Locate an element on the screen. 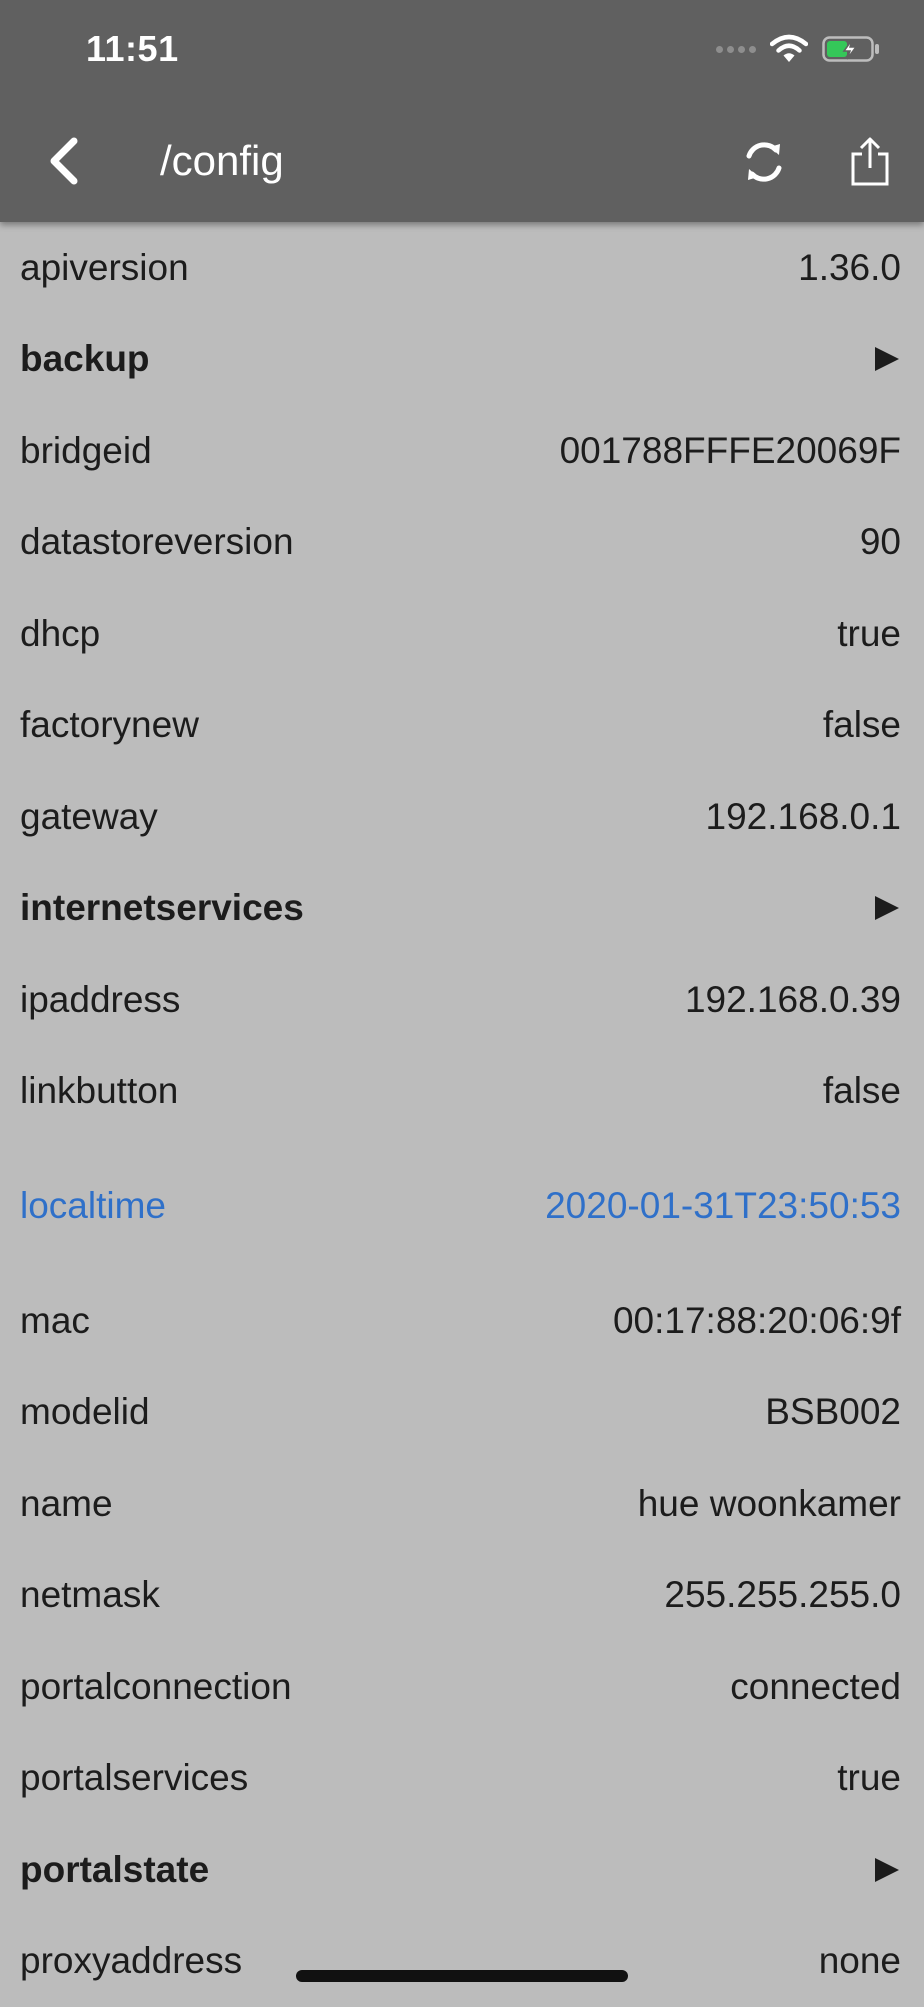  row-value: 001788FFFE20069F is located at coordinates (730, 451).